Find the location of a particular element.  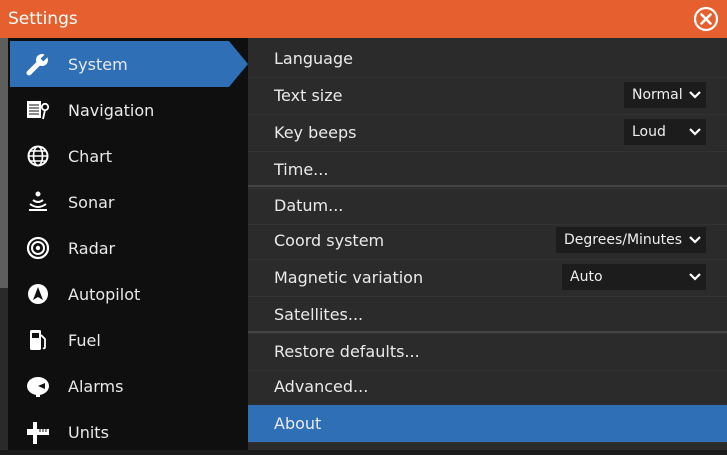

key-beeps-dropdown: Loud is located at coordinates (665, 132).